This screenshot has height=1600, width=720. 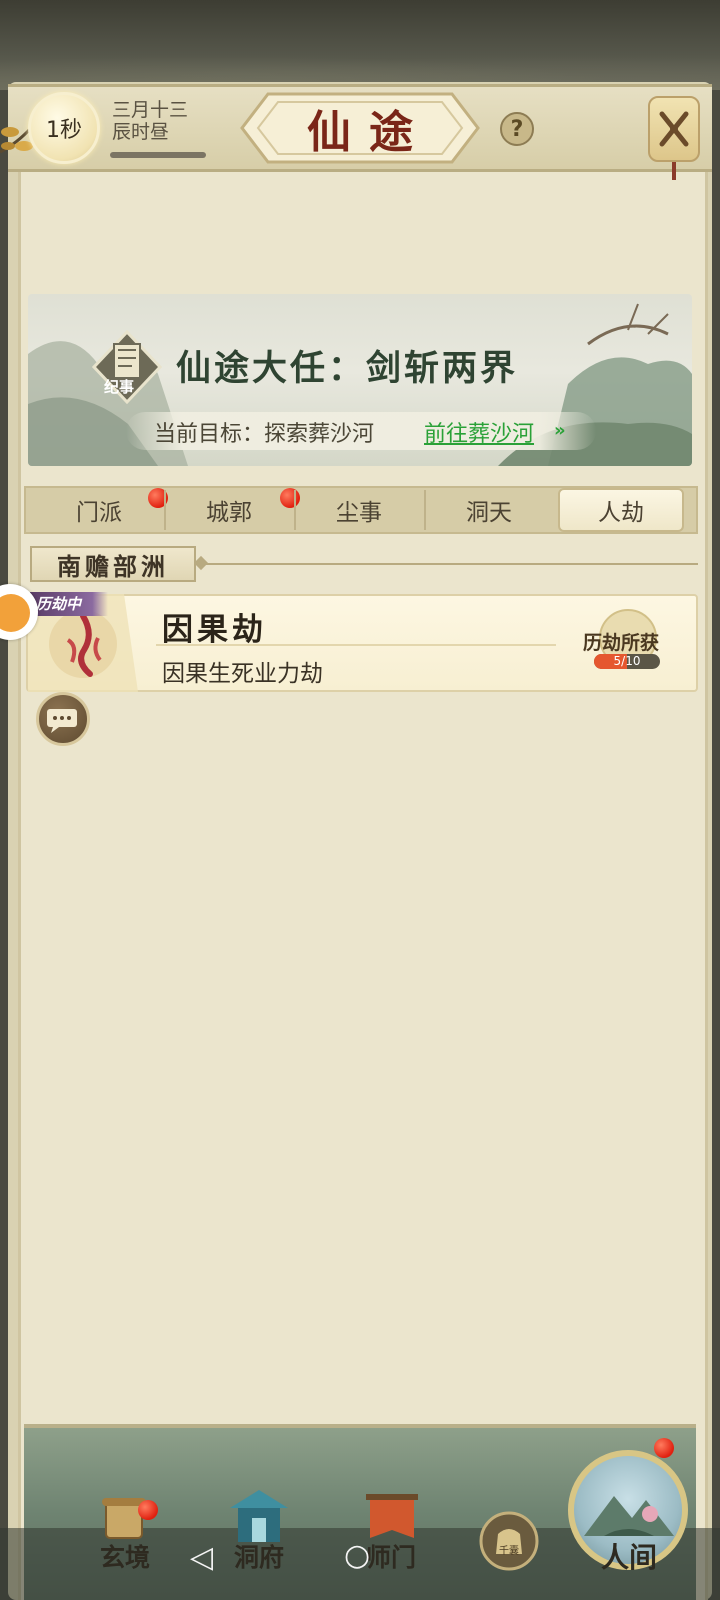 I want to click on top-landscape, so click(x=360, y=45).